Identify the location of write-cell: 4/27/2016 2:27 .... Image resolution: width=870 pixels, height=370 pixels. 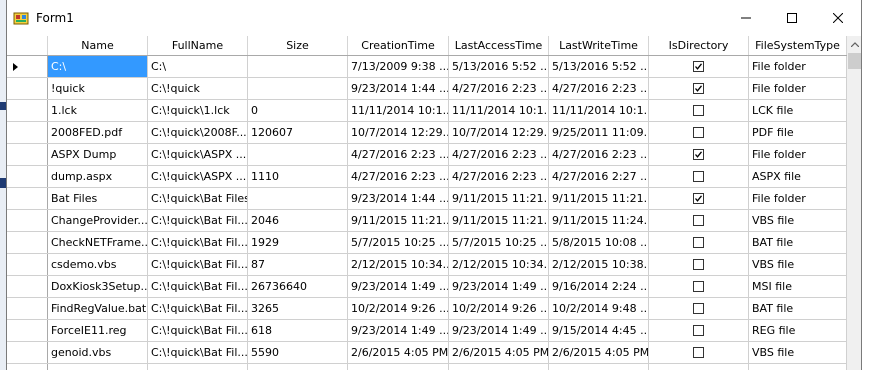
(599, 176).